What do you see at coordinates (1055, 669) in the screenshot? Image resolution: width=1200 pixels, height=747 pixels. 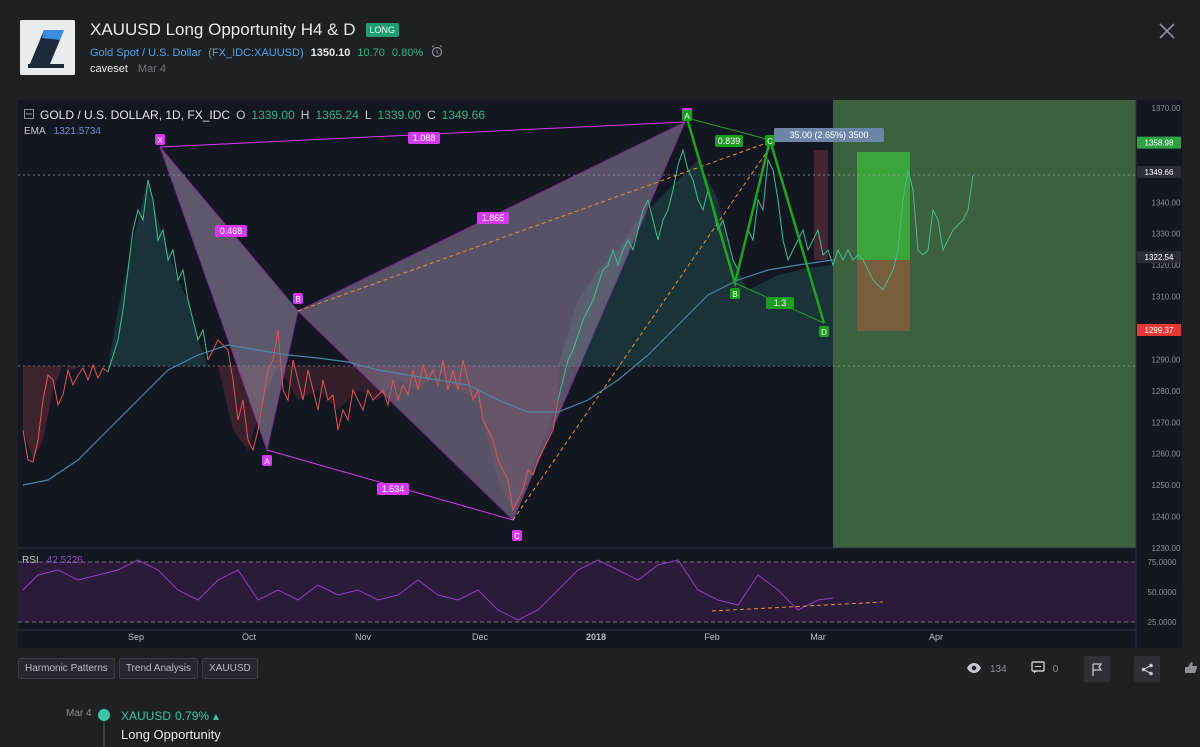 I see `comments-count: 0` at bounding box center [1055, 669].